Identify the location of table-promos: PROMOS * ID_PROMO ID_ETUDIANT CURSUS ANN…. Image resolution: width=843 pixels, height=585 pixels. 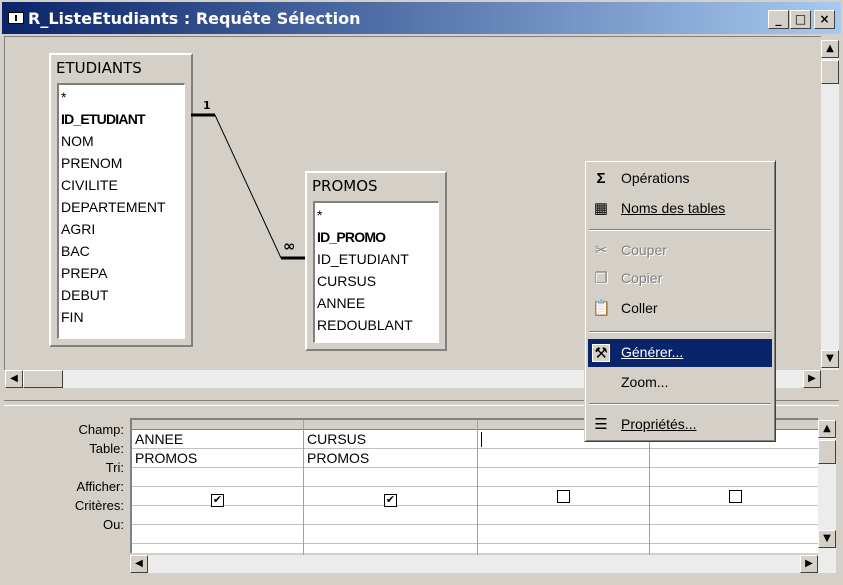
(376, 261).